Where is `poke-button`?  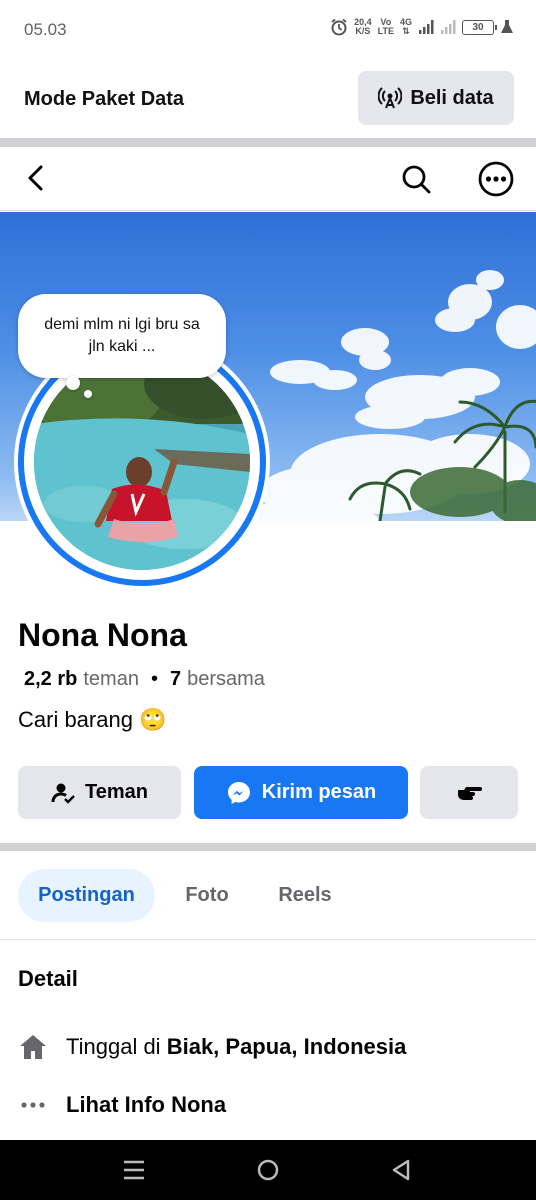
poke-button is located at coordinates (469, 792).